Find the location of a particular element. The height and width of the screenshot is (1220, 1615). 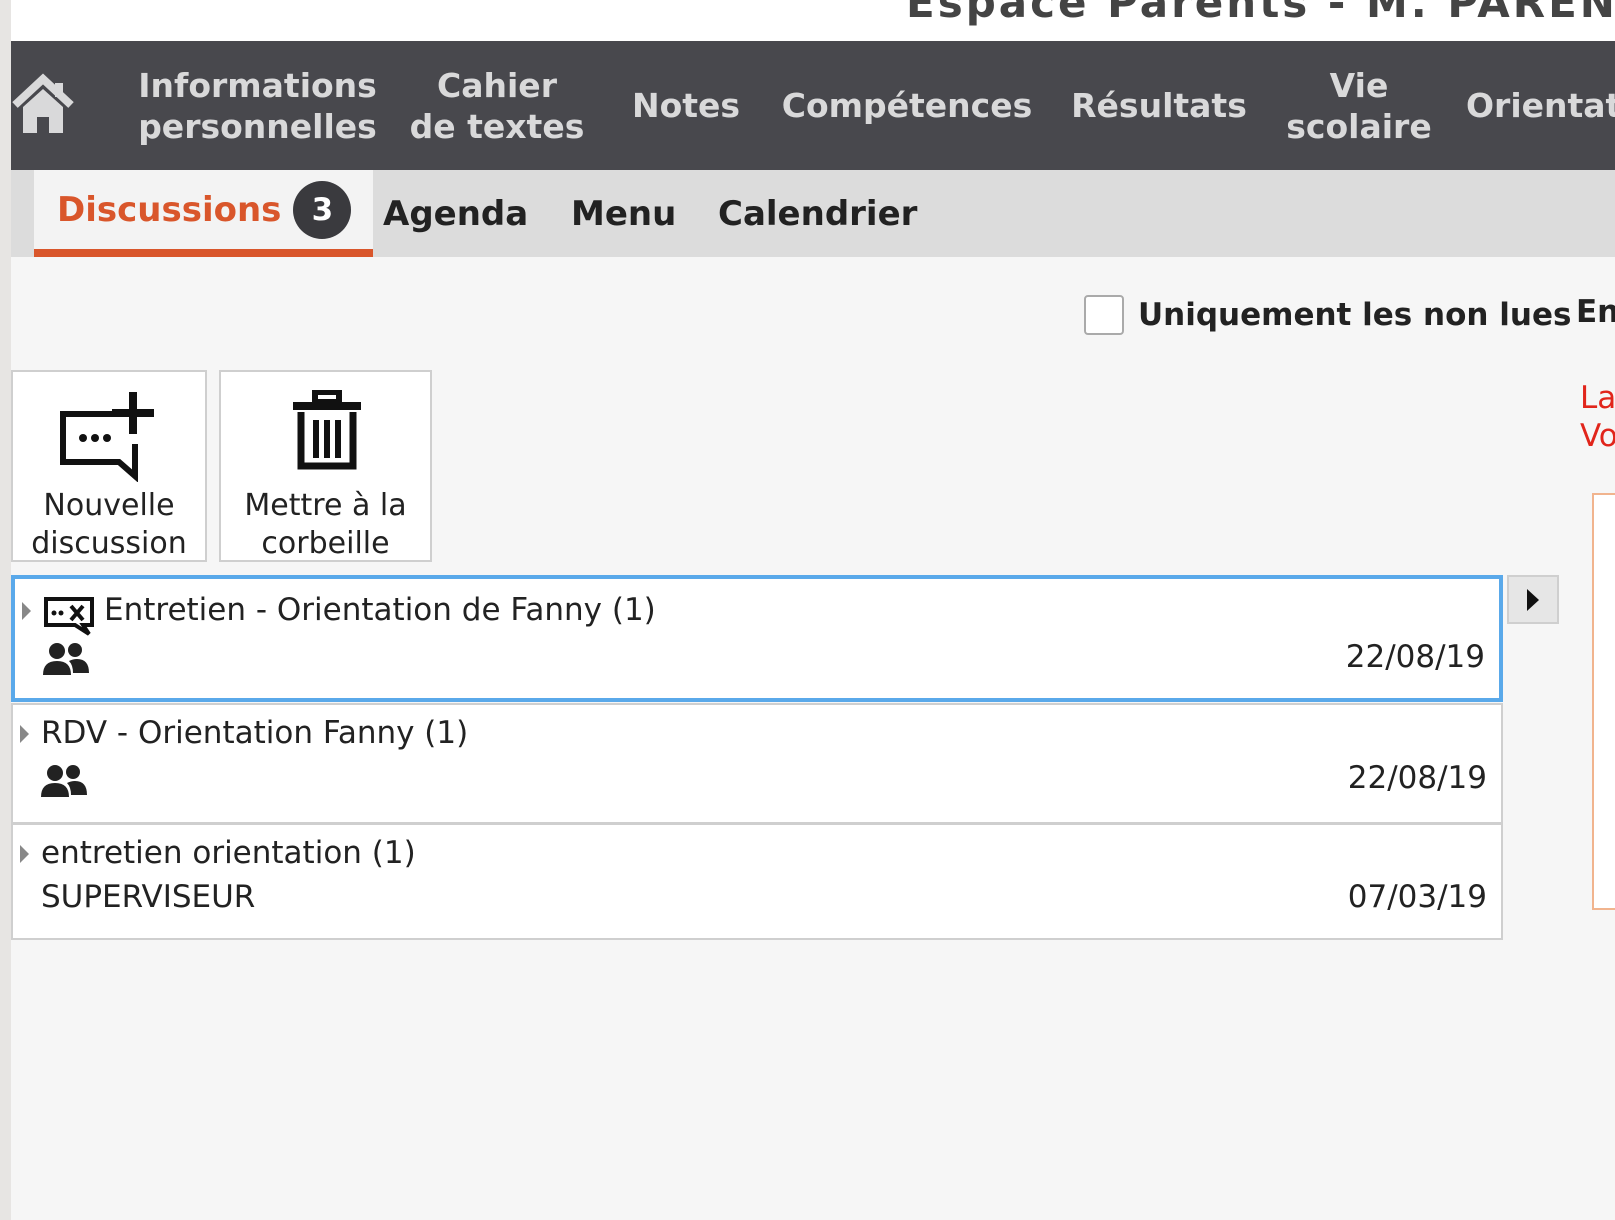

label-line: corbeille is located at coordinates (325, 543).